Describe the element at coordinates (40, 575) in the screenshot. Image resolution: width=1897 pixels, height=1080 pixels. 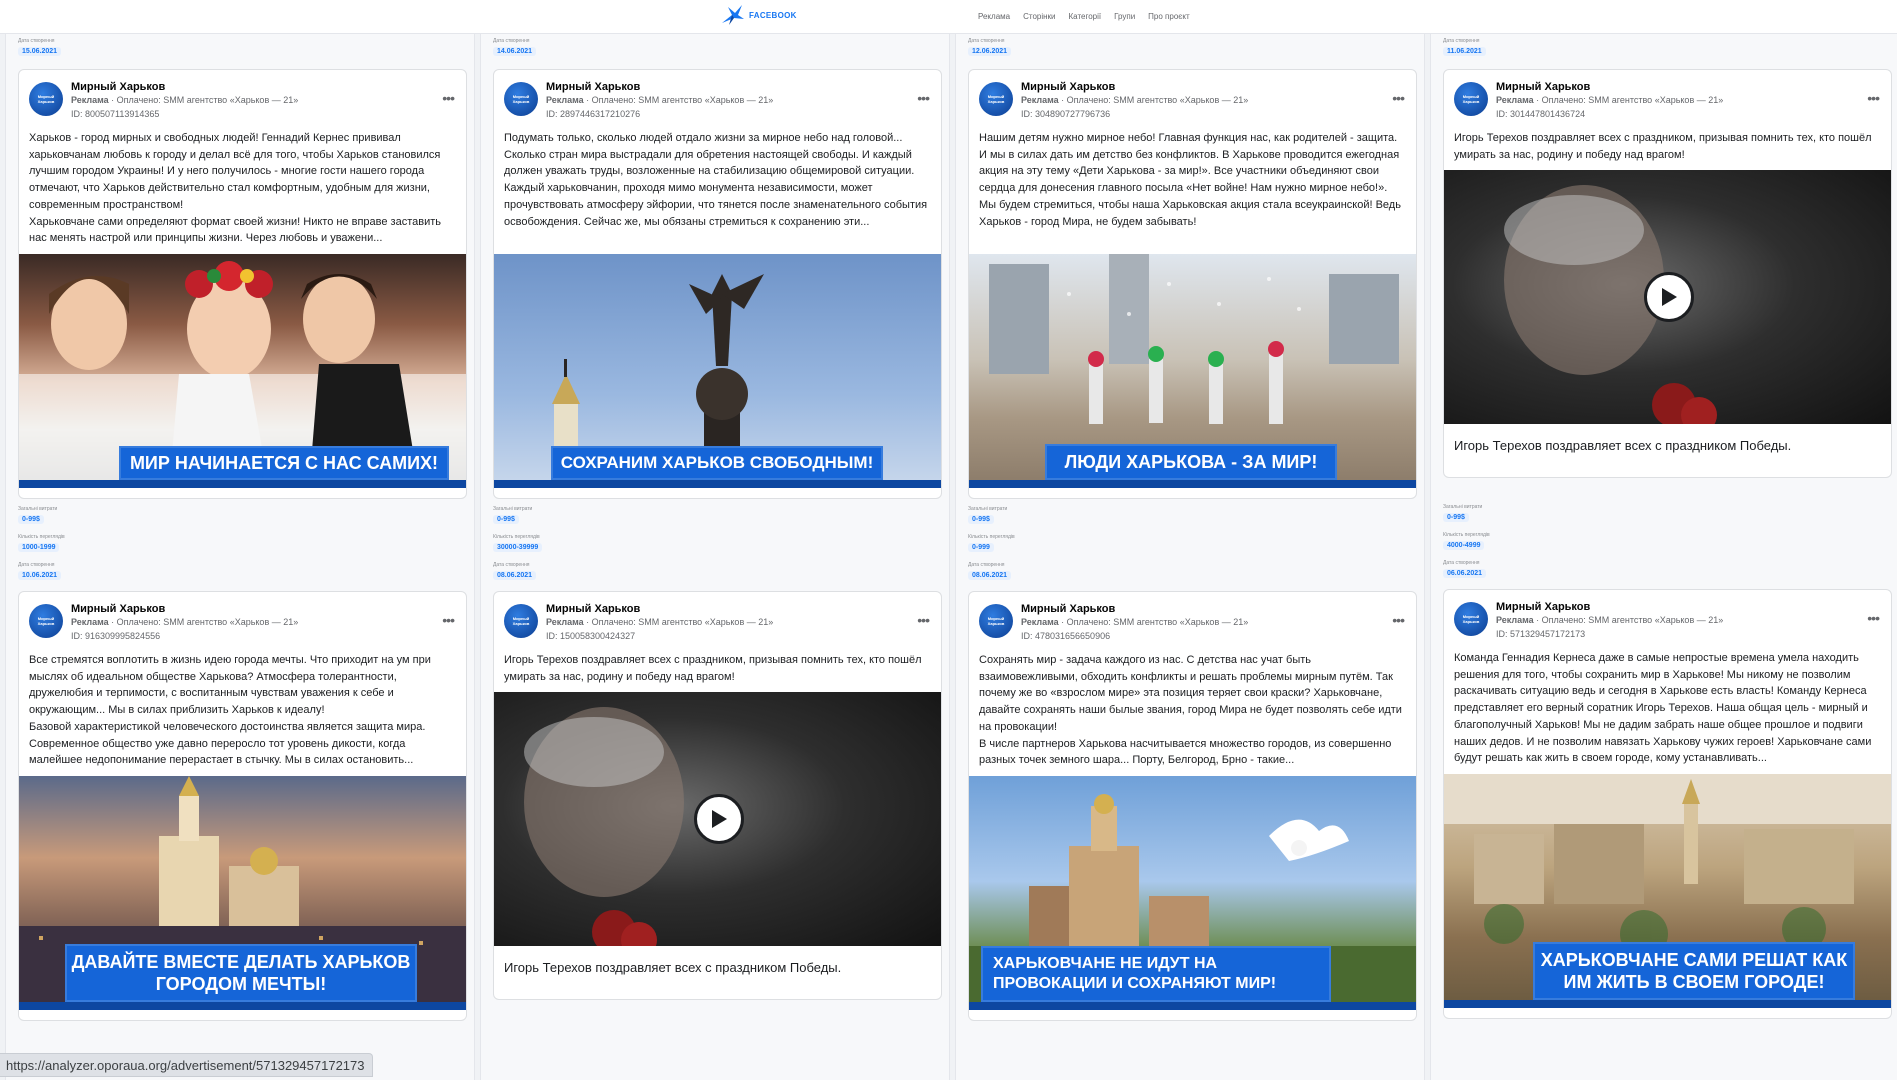
I see `date-badge: 10.06.2021` at that location.